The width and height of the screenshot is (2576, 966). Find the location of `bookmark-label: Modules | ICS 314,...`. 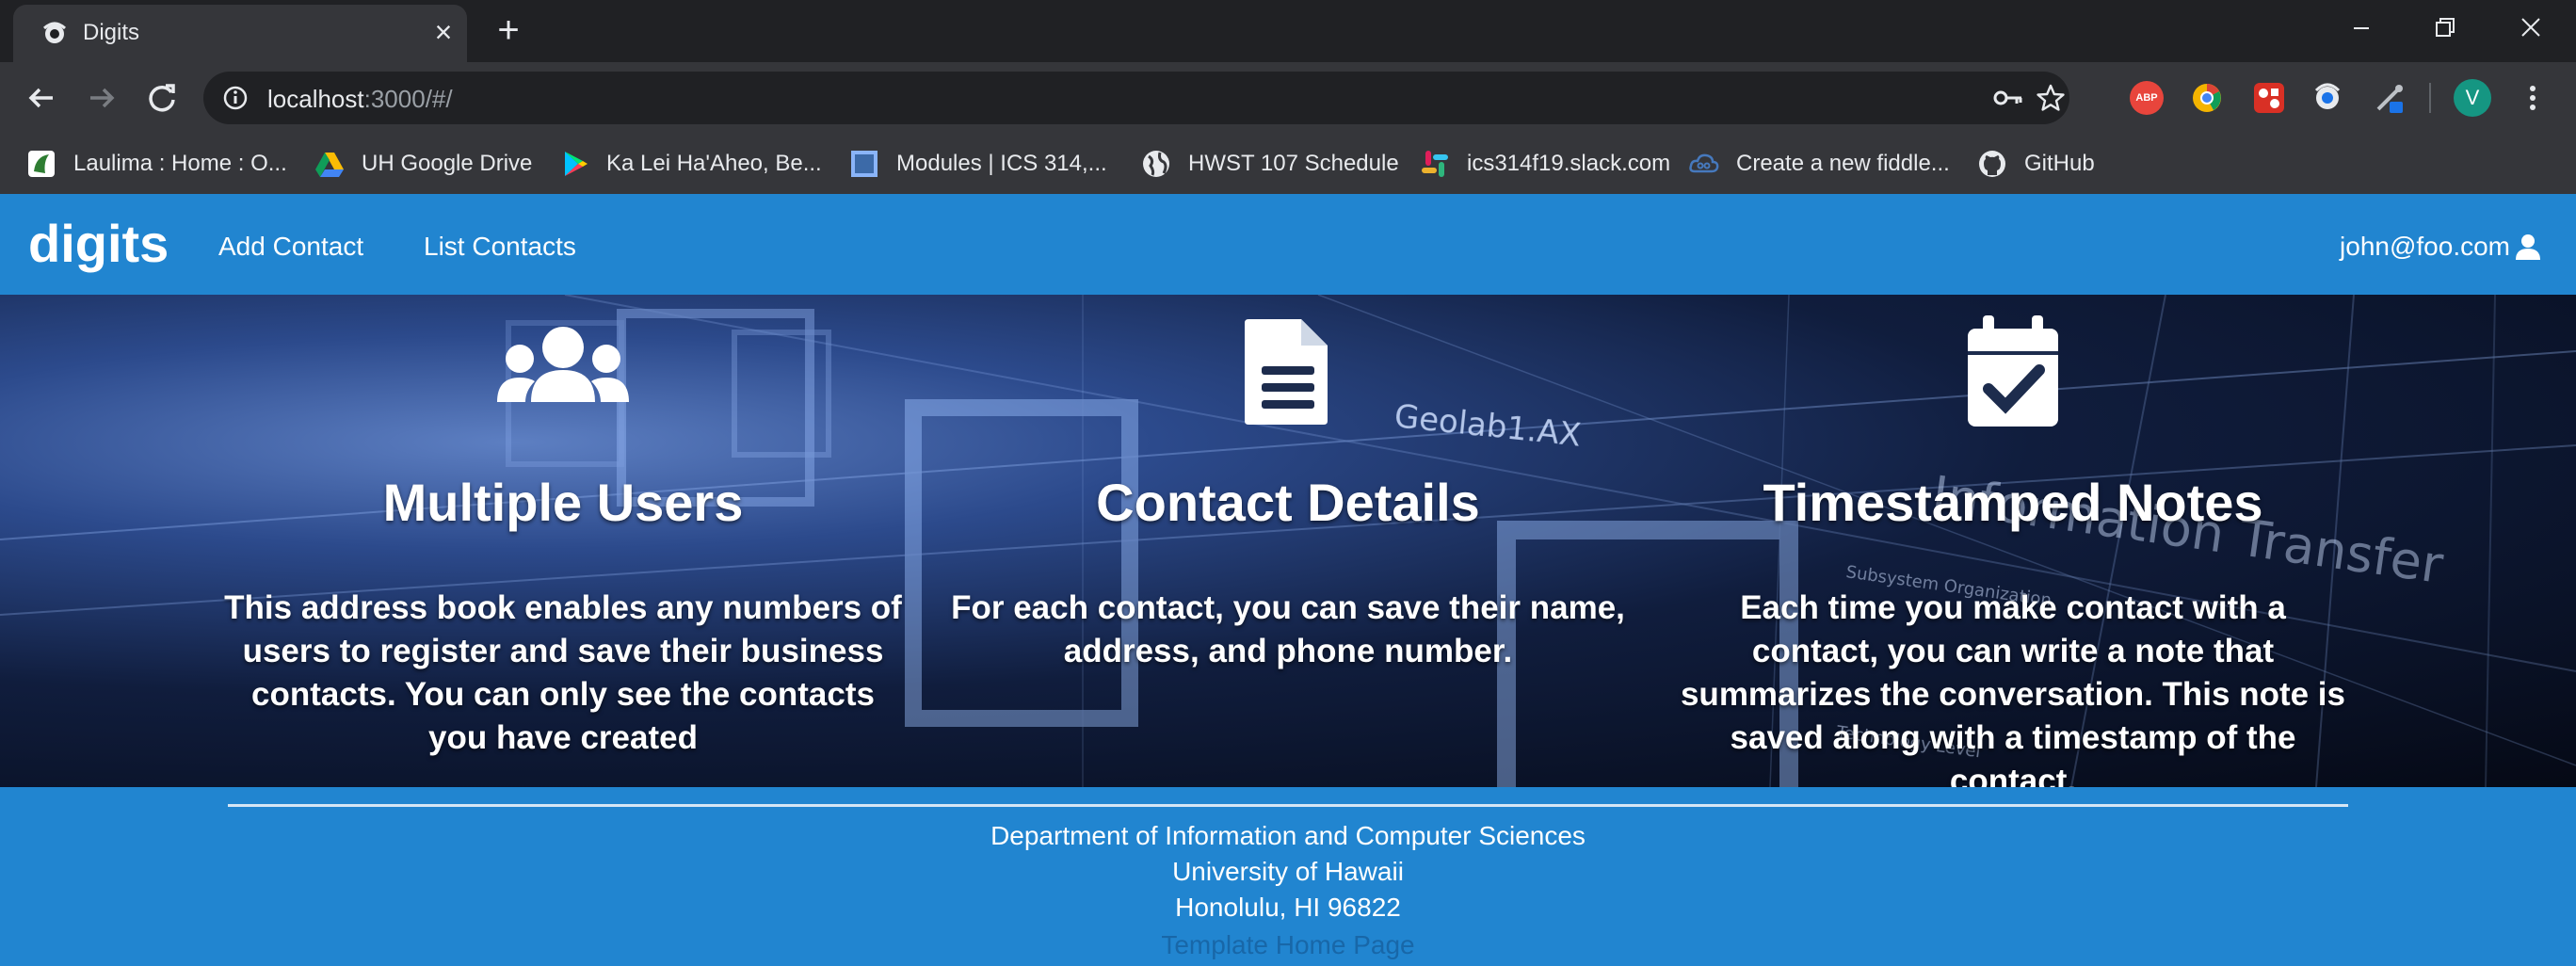

bookmark-label: Modules | ICS 314,... is located at coordinates (1001, 163).